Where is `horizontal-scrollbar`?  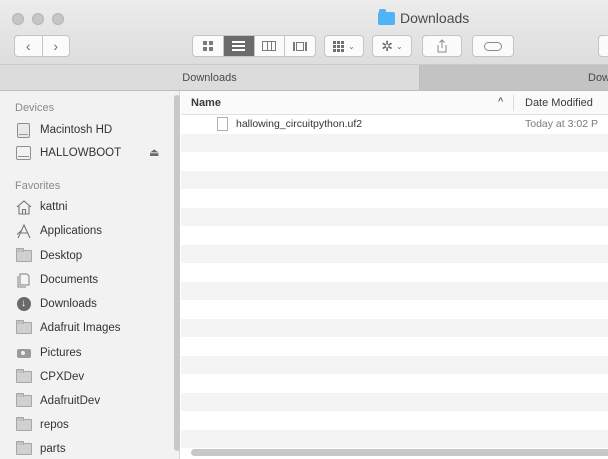
horizontal-scrollbar is located at coordinates (399, 452).